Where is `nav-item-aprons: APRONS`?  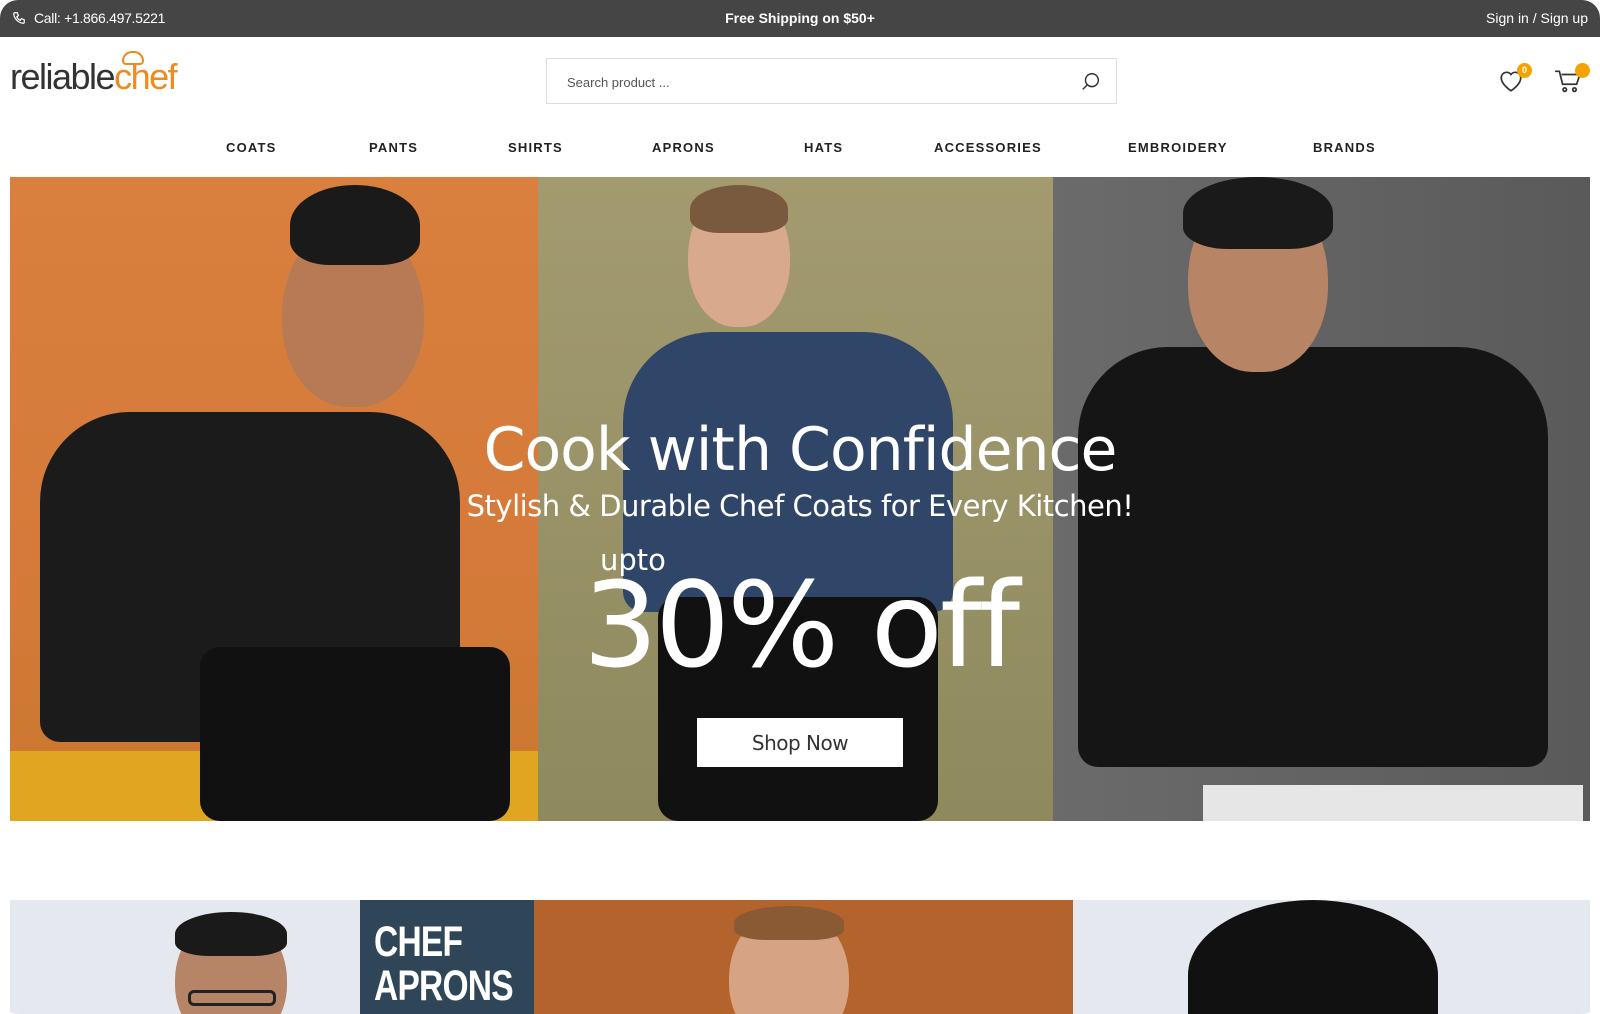
nav-item-aprons: APRONS is located at coordinates (683, 147).